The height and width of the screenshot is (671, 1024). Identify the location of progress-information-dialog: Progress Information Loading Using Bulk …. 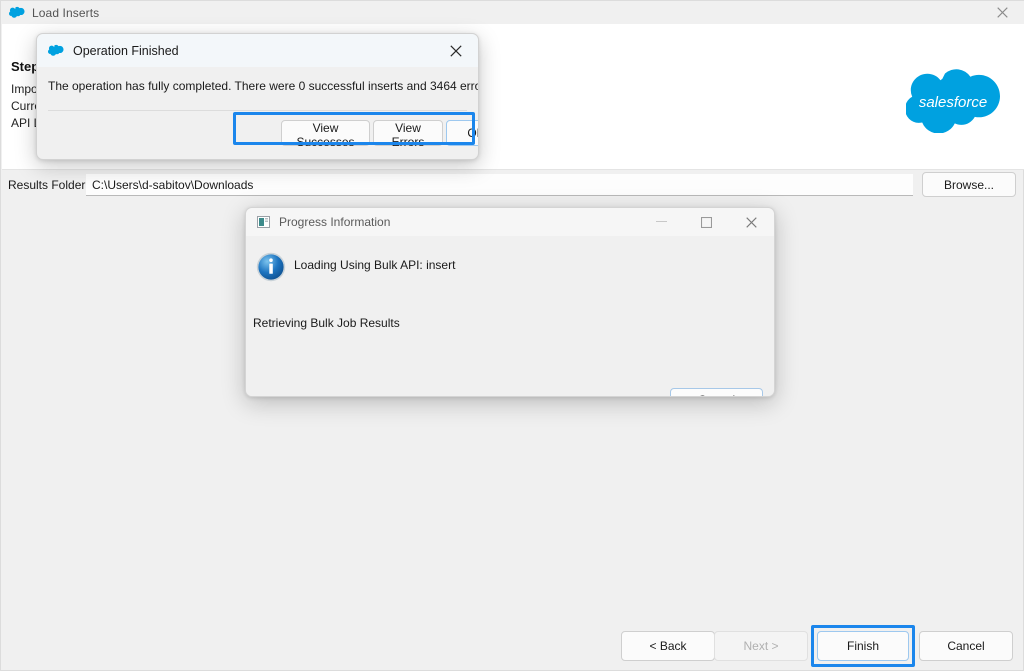
(510, 302).